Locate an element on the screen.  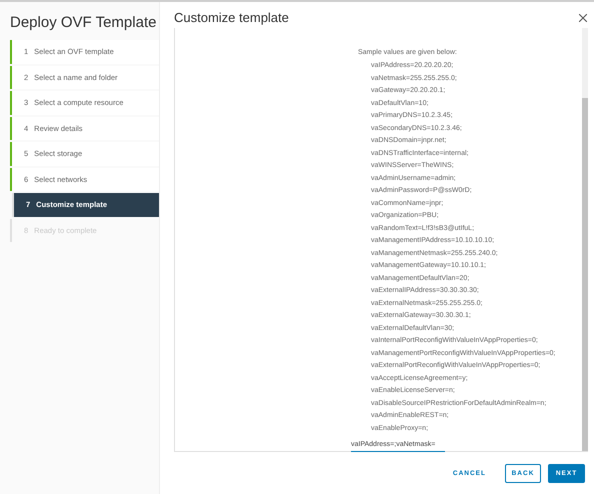
wizard-title: Deploy OVF Template is located at coordinates (83, 23).